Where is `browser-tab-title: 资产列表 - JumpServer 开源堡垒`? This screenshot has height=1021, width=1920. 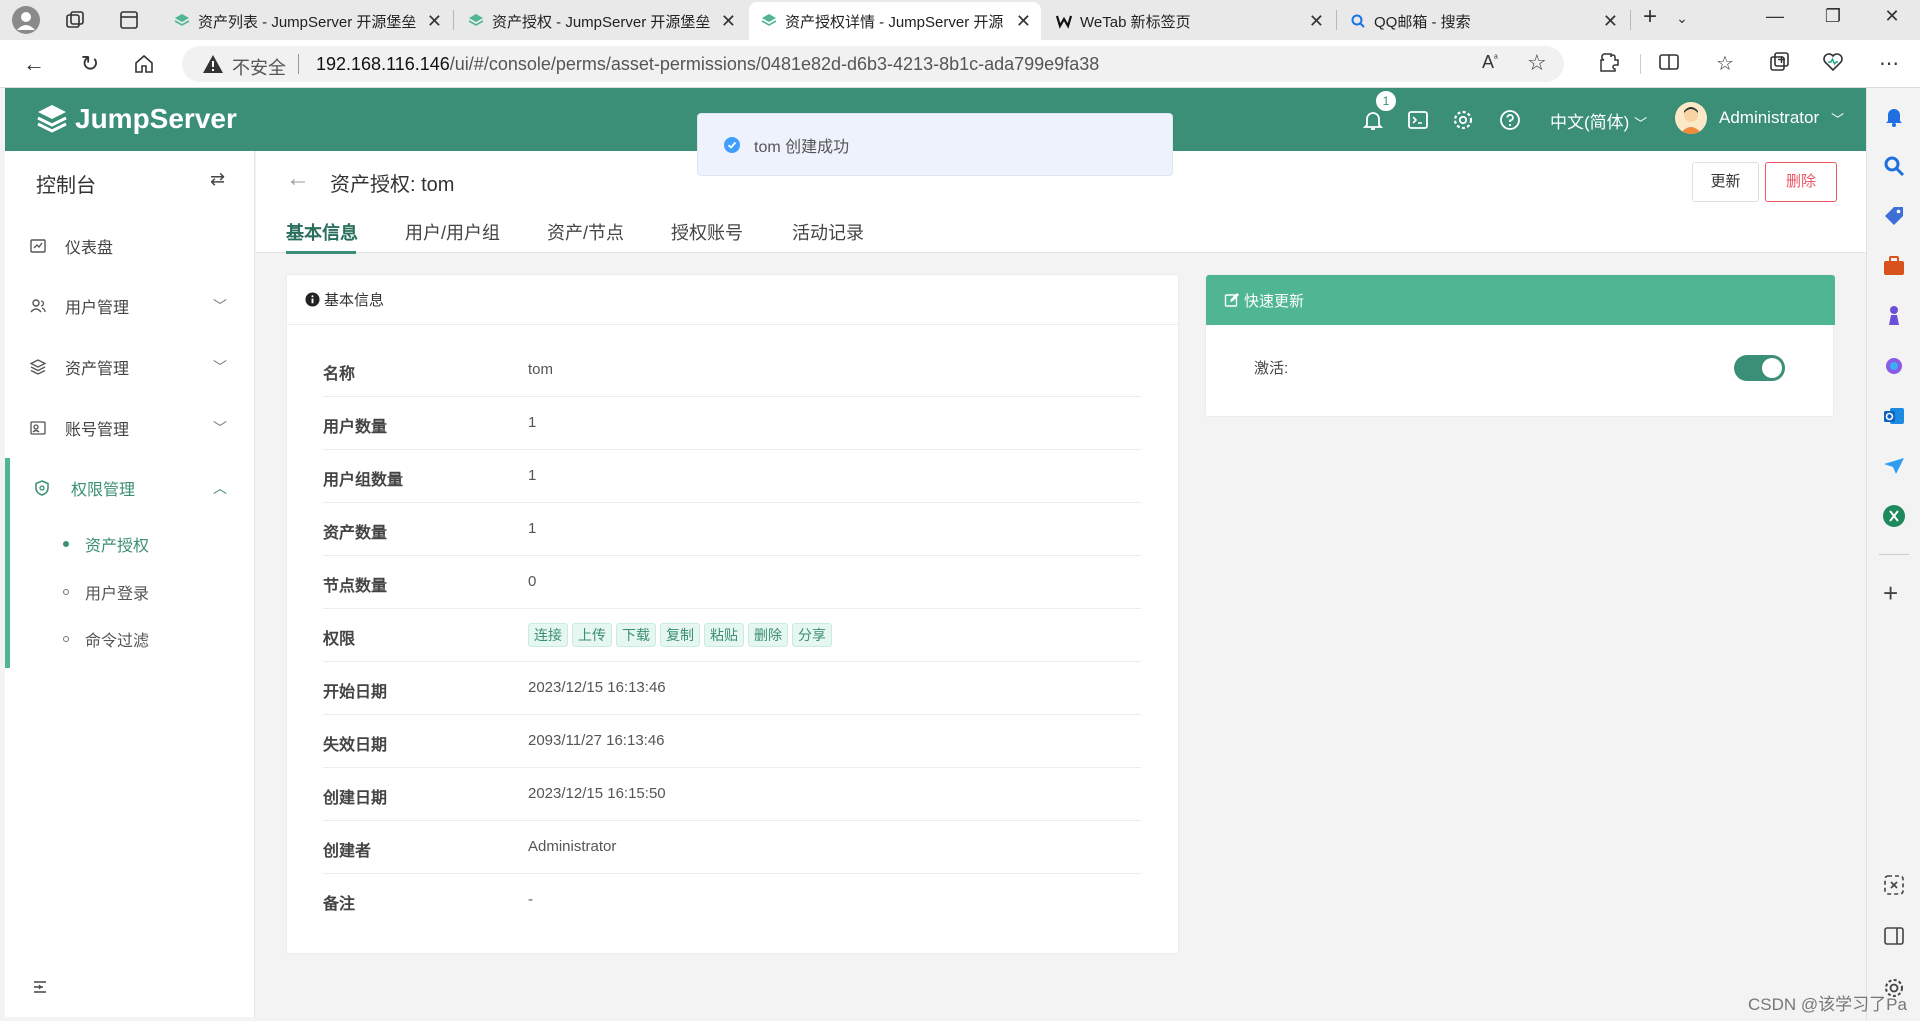
browser-tab-title: 资产列表 - JumpServer 开源堡垒 is located at coordinates (307, 22).